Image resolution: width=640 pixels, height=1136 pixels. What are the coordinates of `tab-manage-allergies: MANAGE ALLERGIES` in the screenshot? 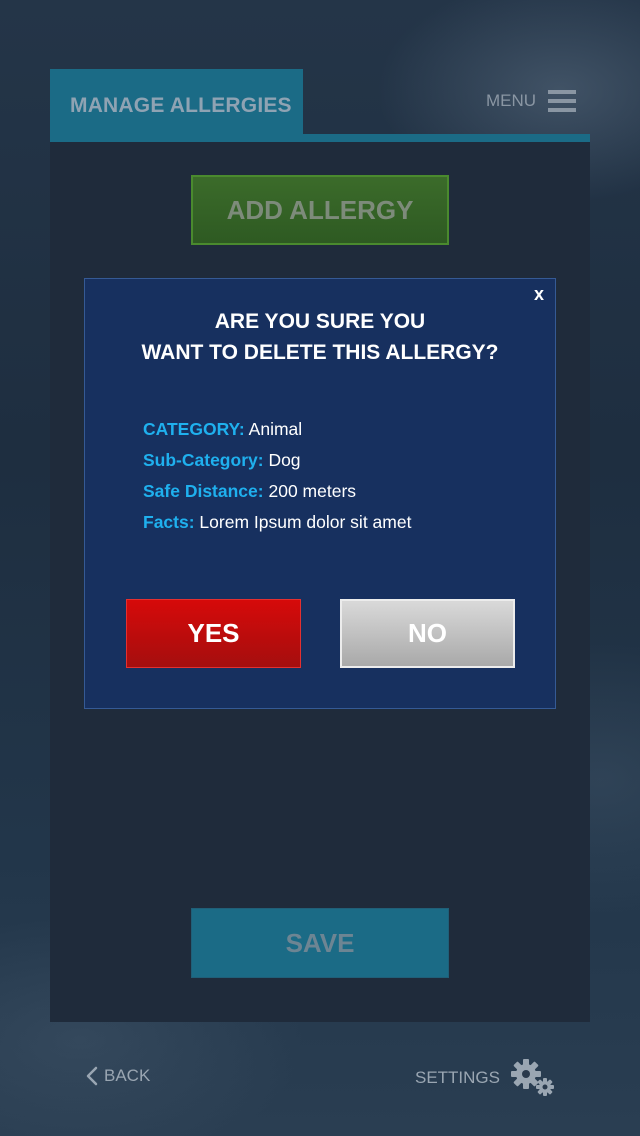 It's located at (176, 105).